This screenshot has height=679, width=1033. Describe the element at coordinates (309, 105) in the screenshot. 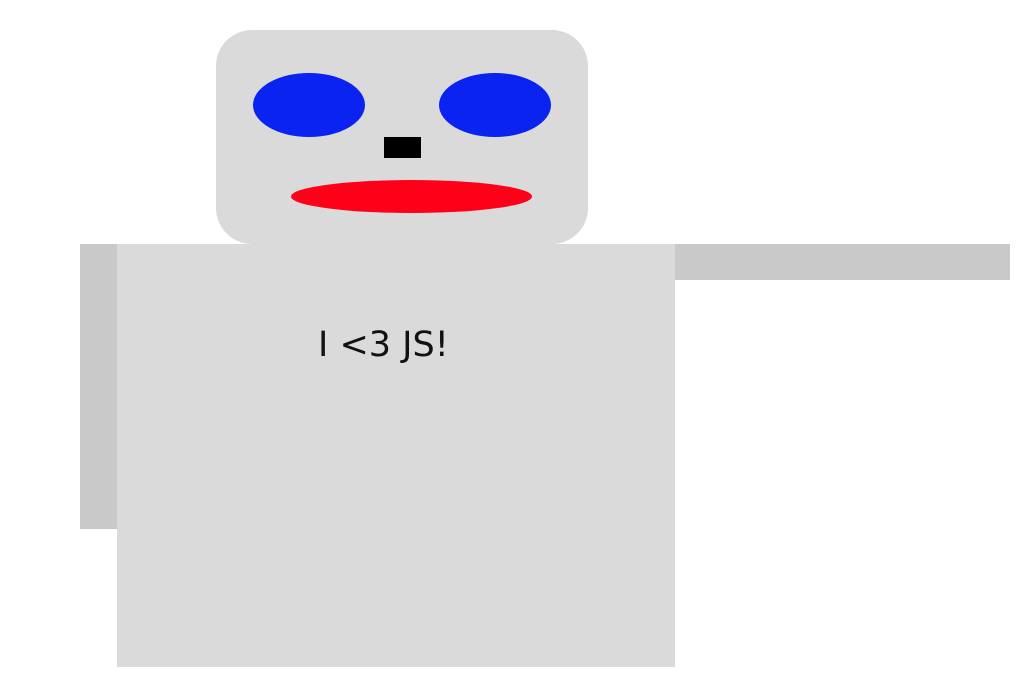

I see `left-eye` at that location.